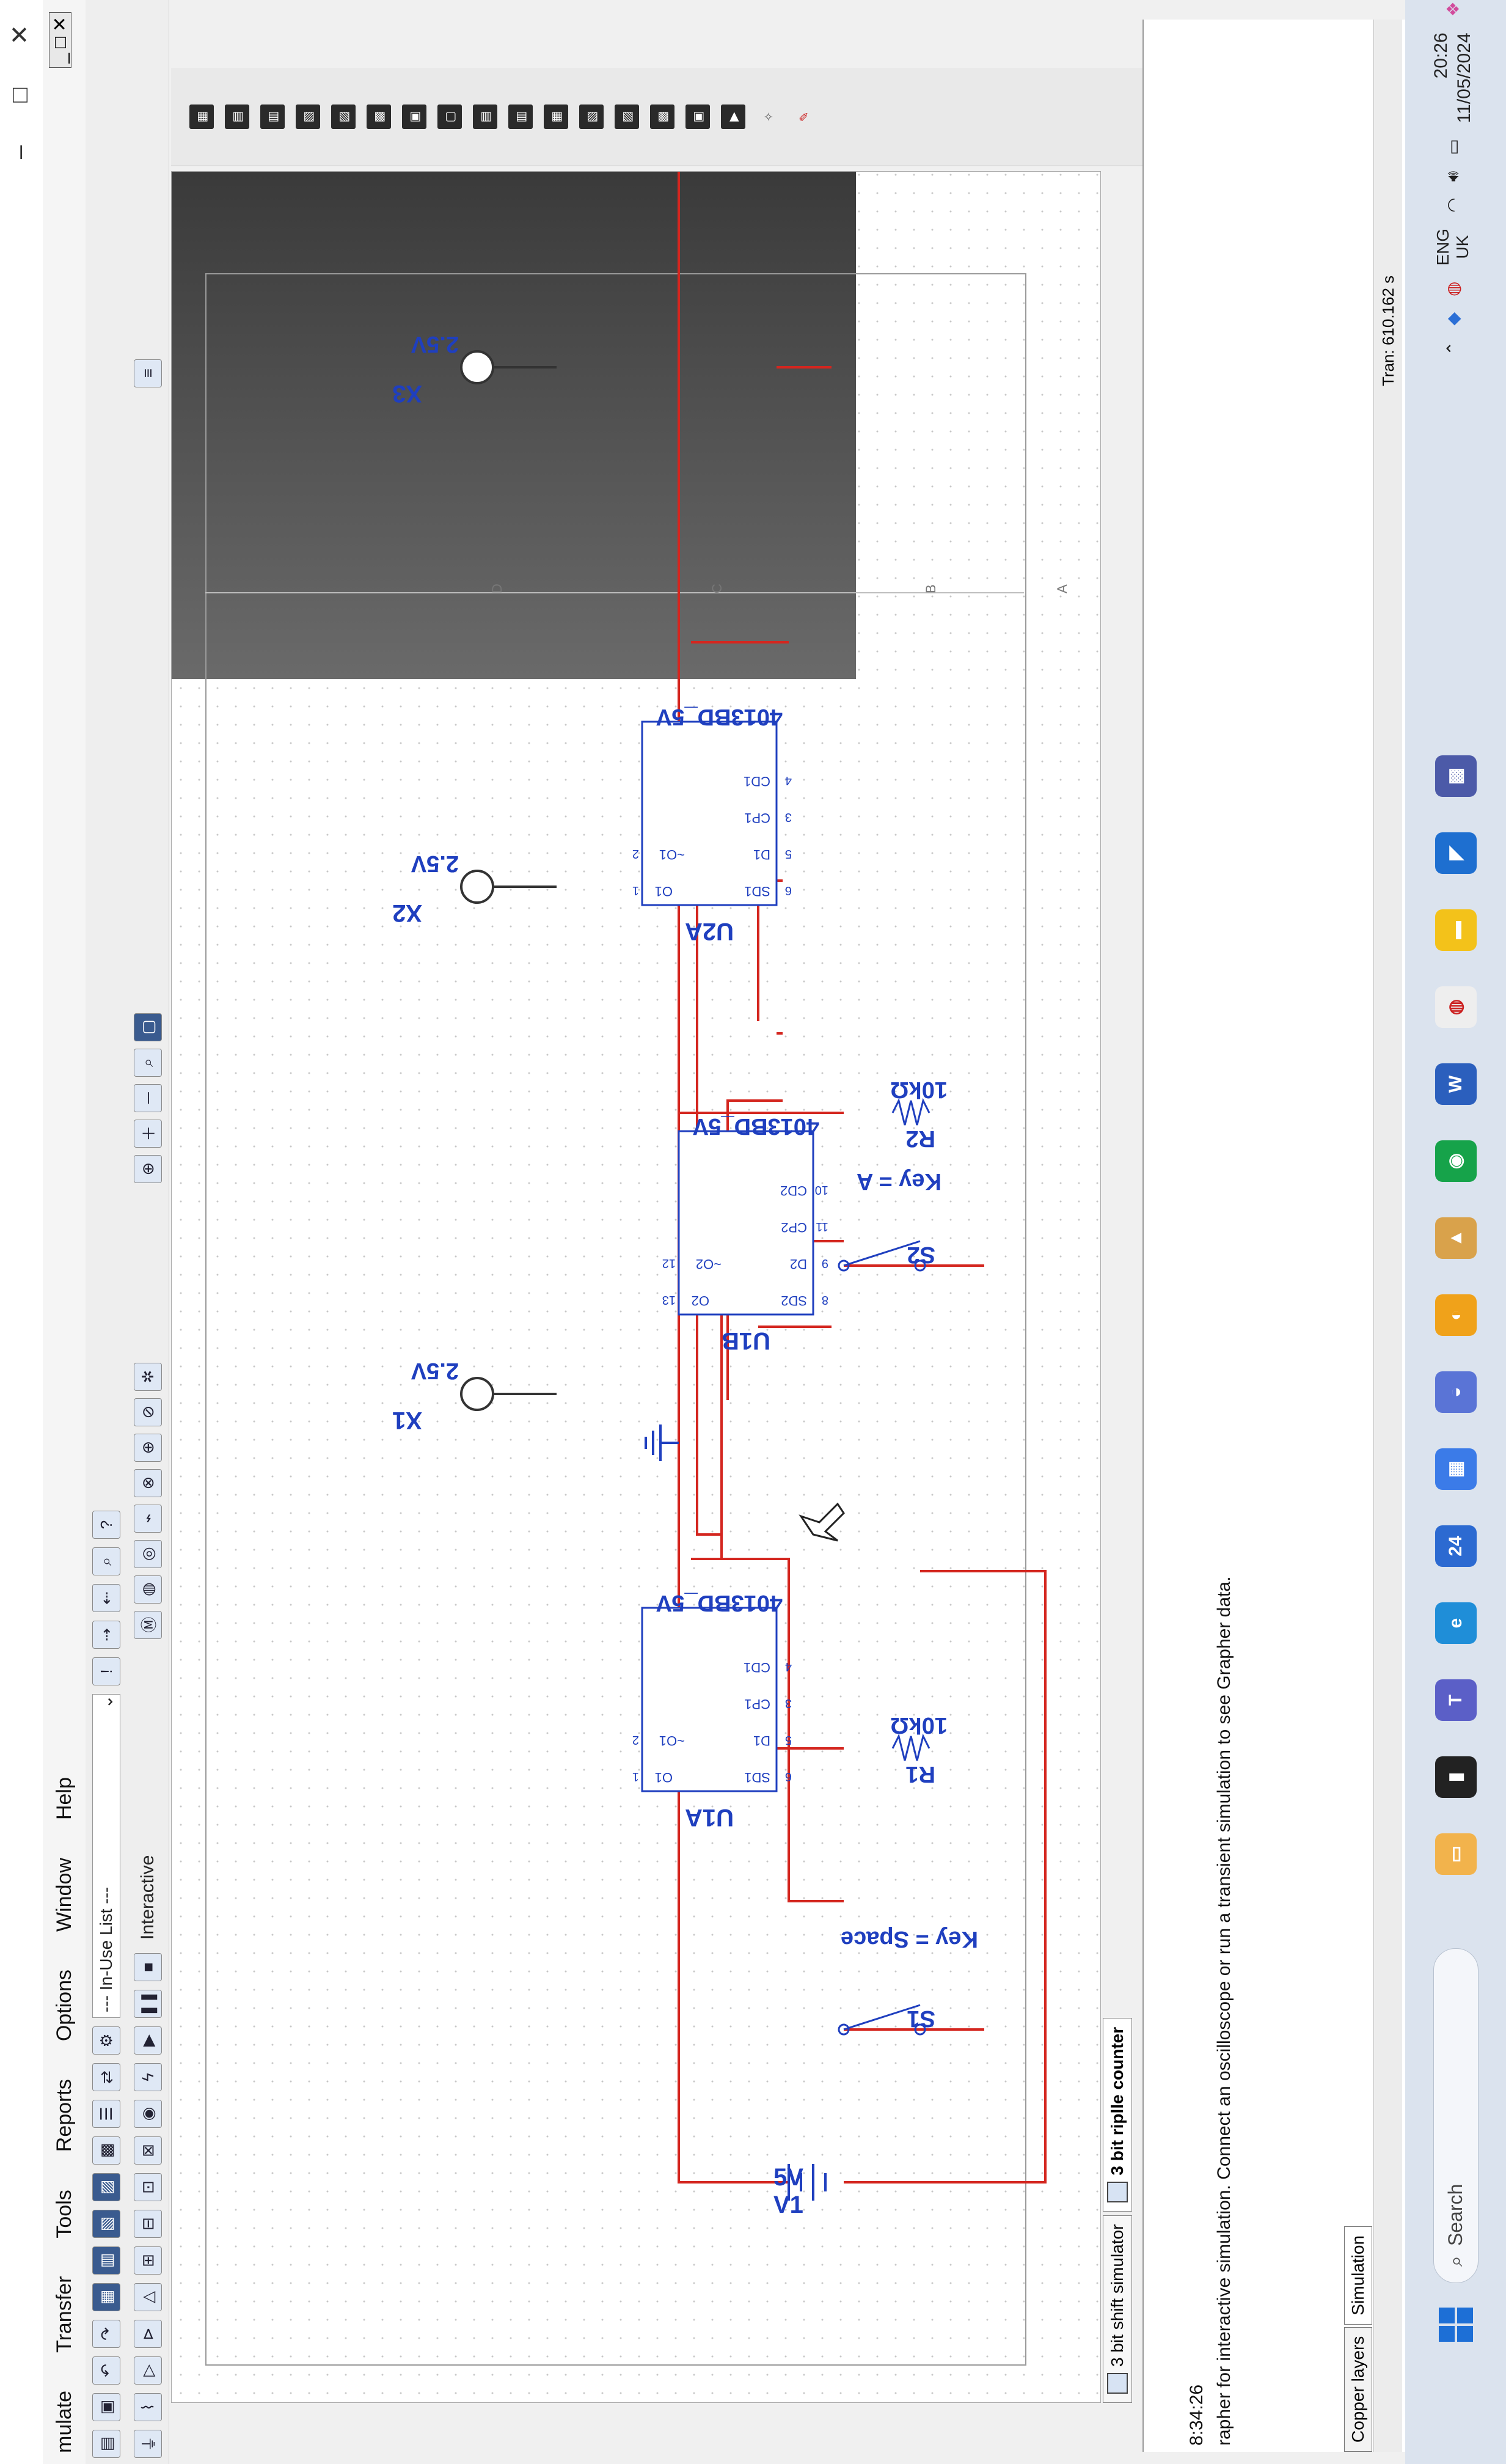  I want to click on flipflop-u2a: SD1 6 D1 5 CP1 3 CD1 4 O1 ~O1 1 2 U2A 4013BD_5V, so click(712, 825).